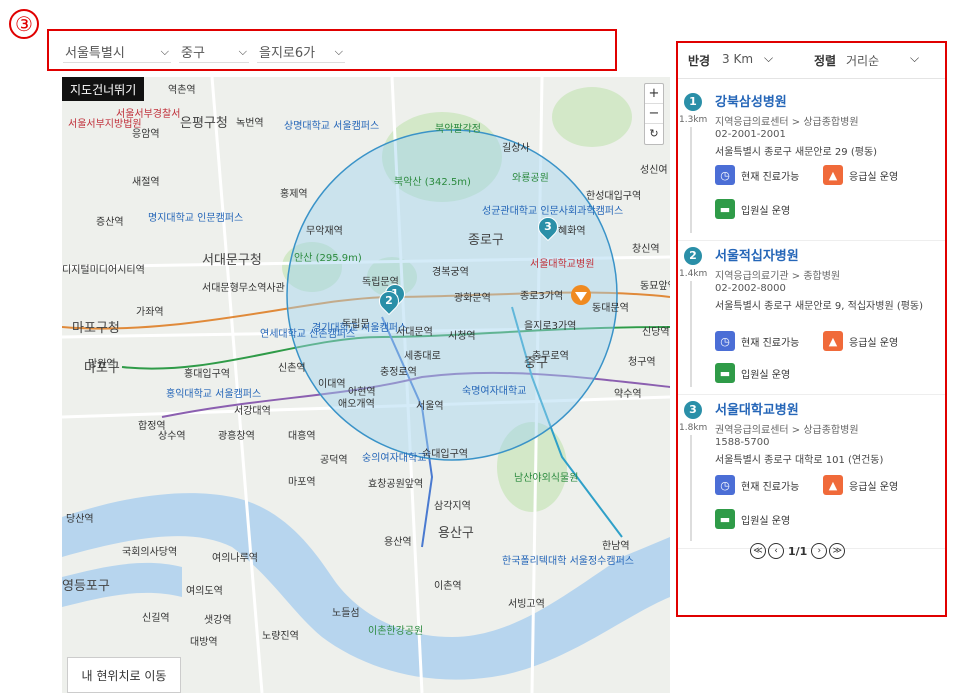  I want to click on hospital-name-link: 서울적십자병원, so click(757, 254).